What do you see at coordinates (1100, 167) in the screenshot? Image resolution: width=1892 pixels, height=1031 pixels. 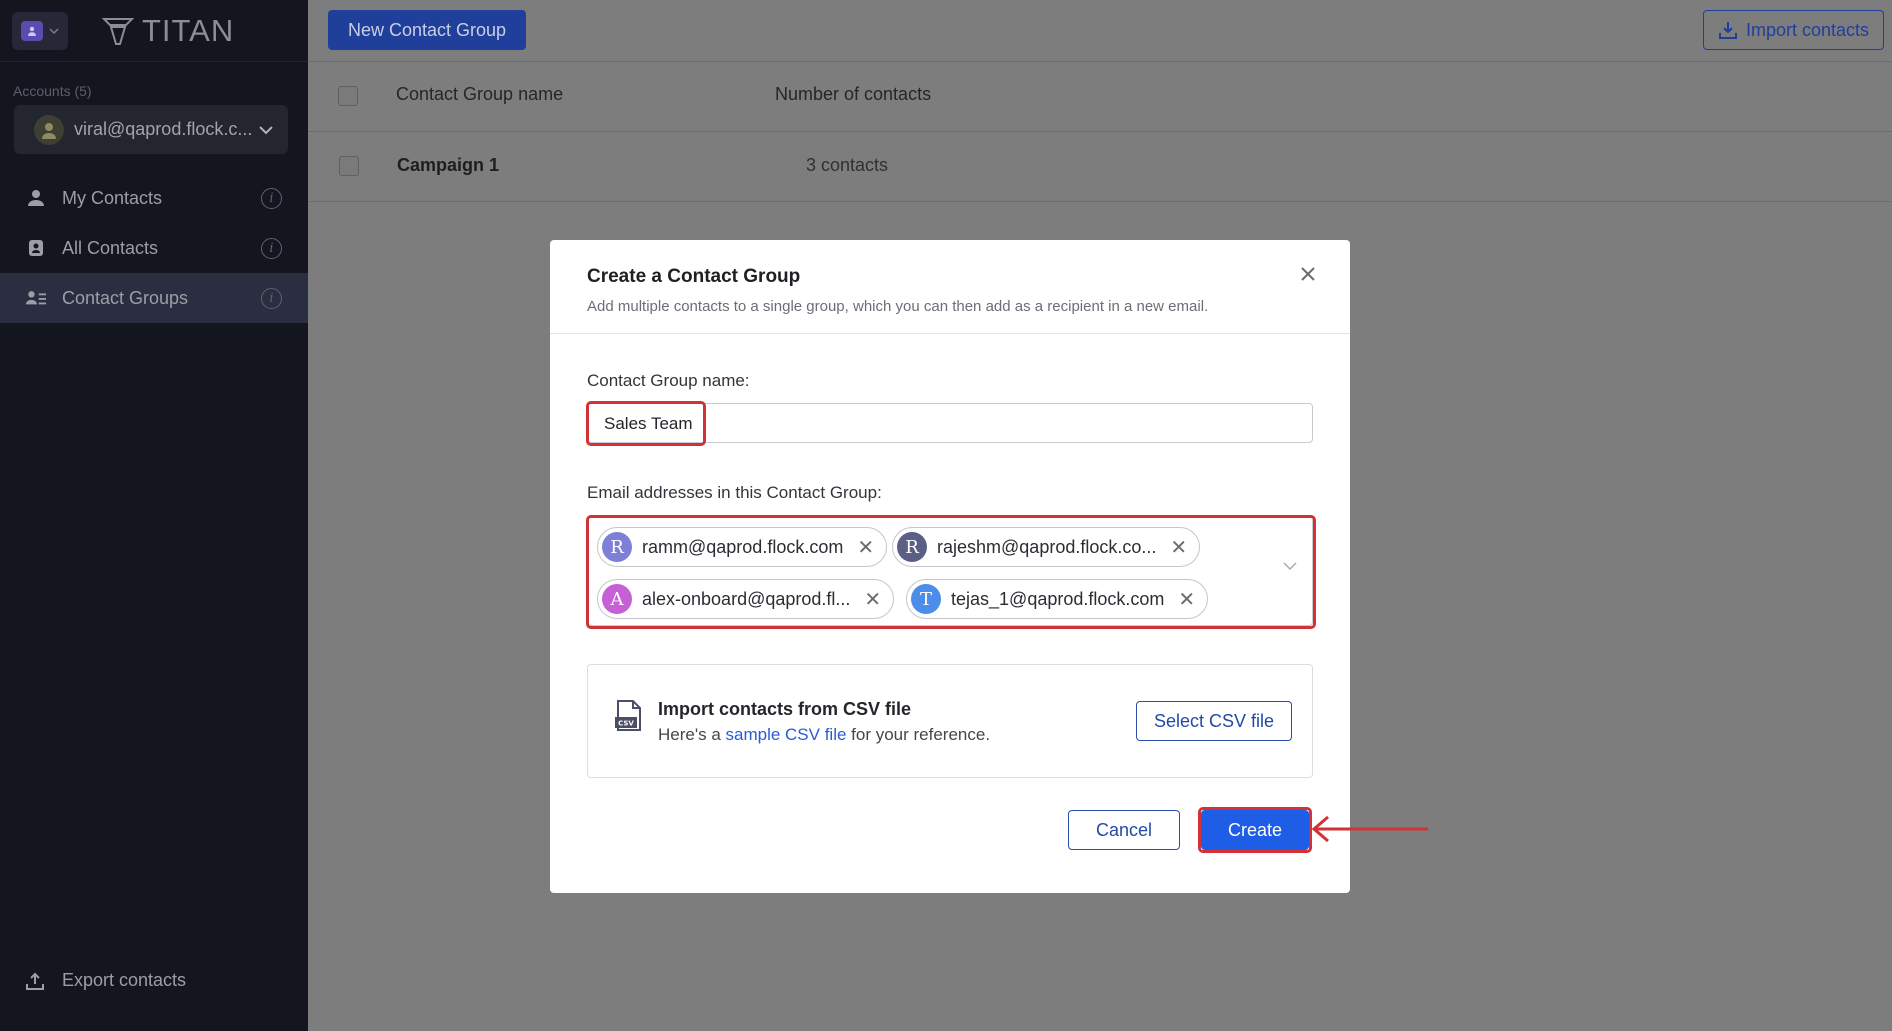 I see `table-row: Campaign 1 3 contacts` at bounding box center [1100, 167].